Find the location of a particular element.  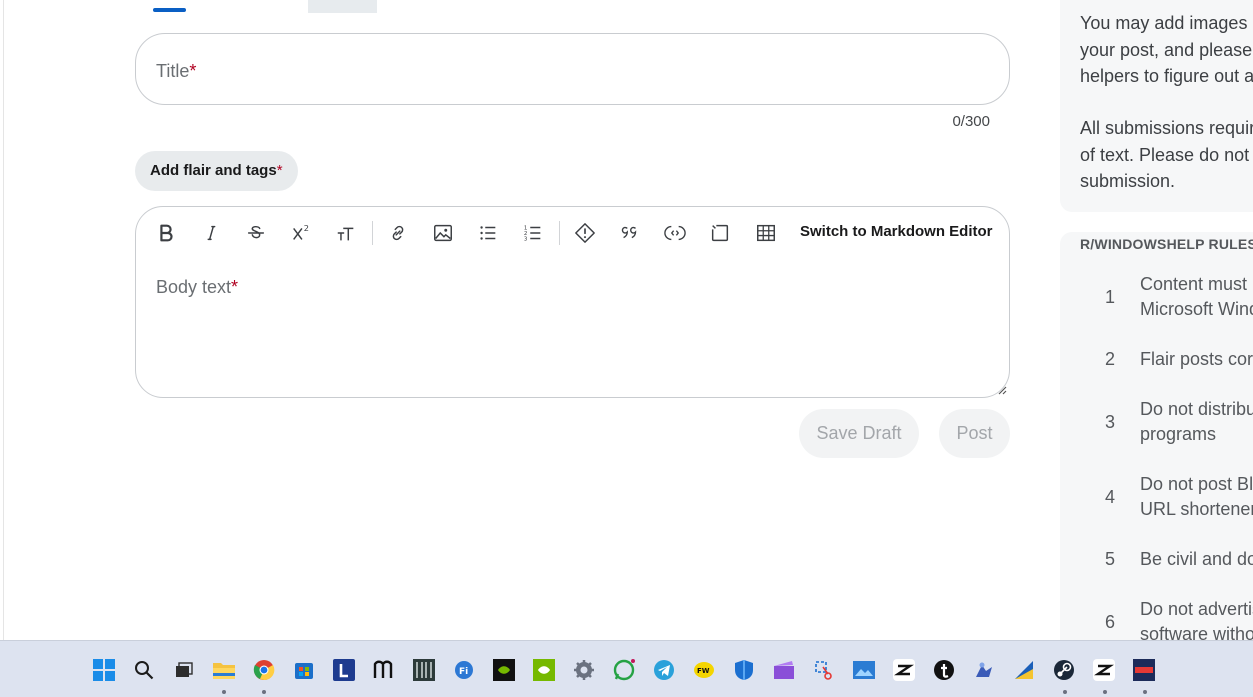

rule-number: 2 is located at coordinates (1110, 359).